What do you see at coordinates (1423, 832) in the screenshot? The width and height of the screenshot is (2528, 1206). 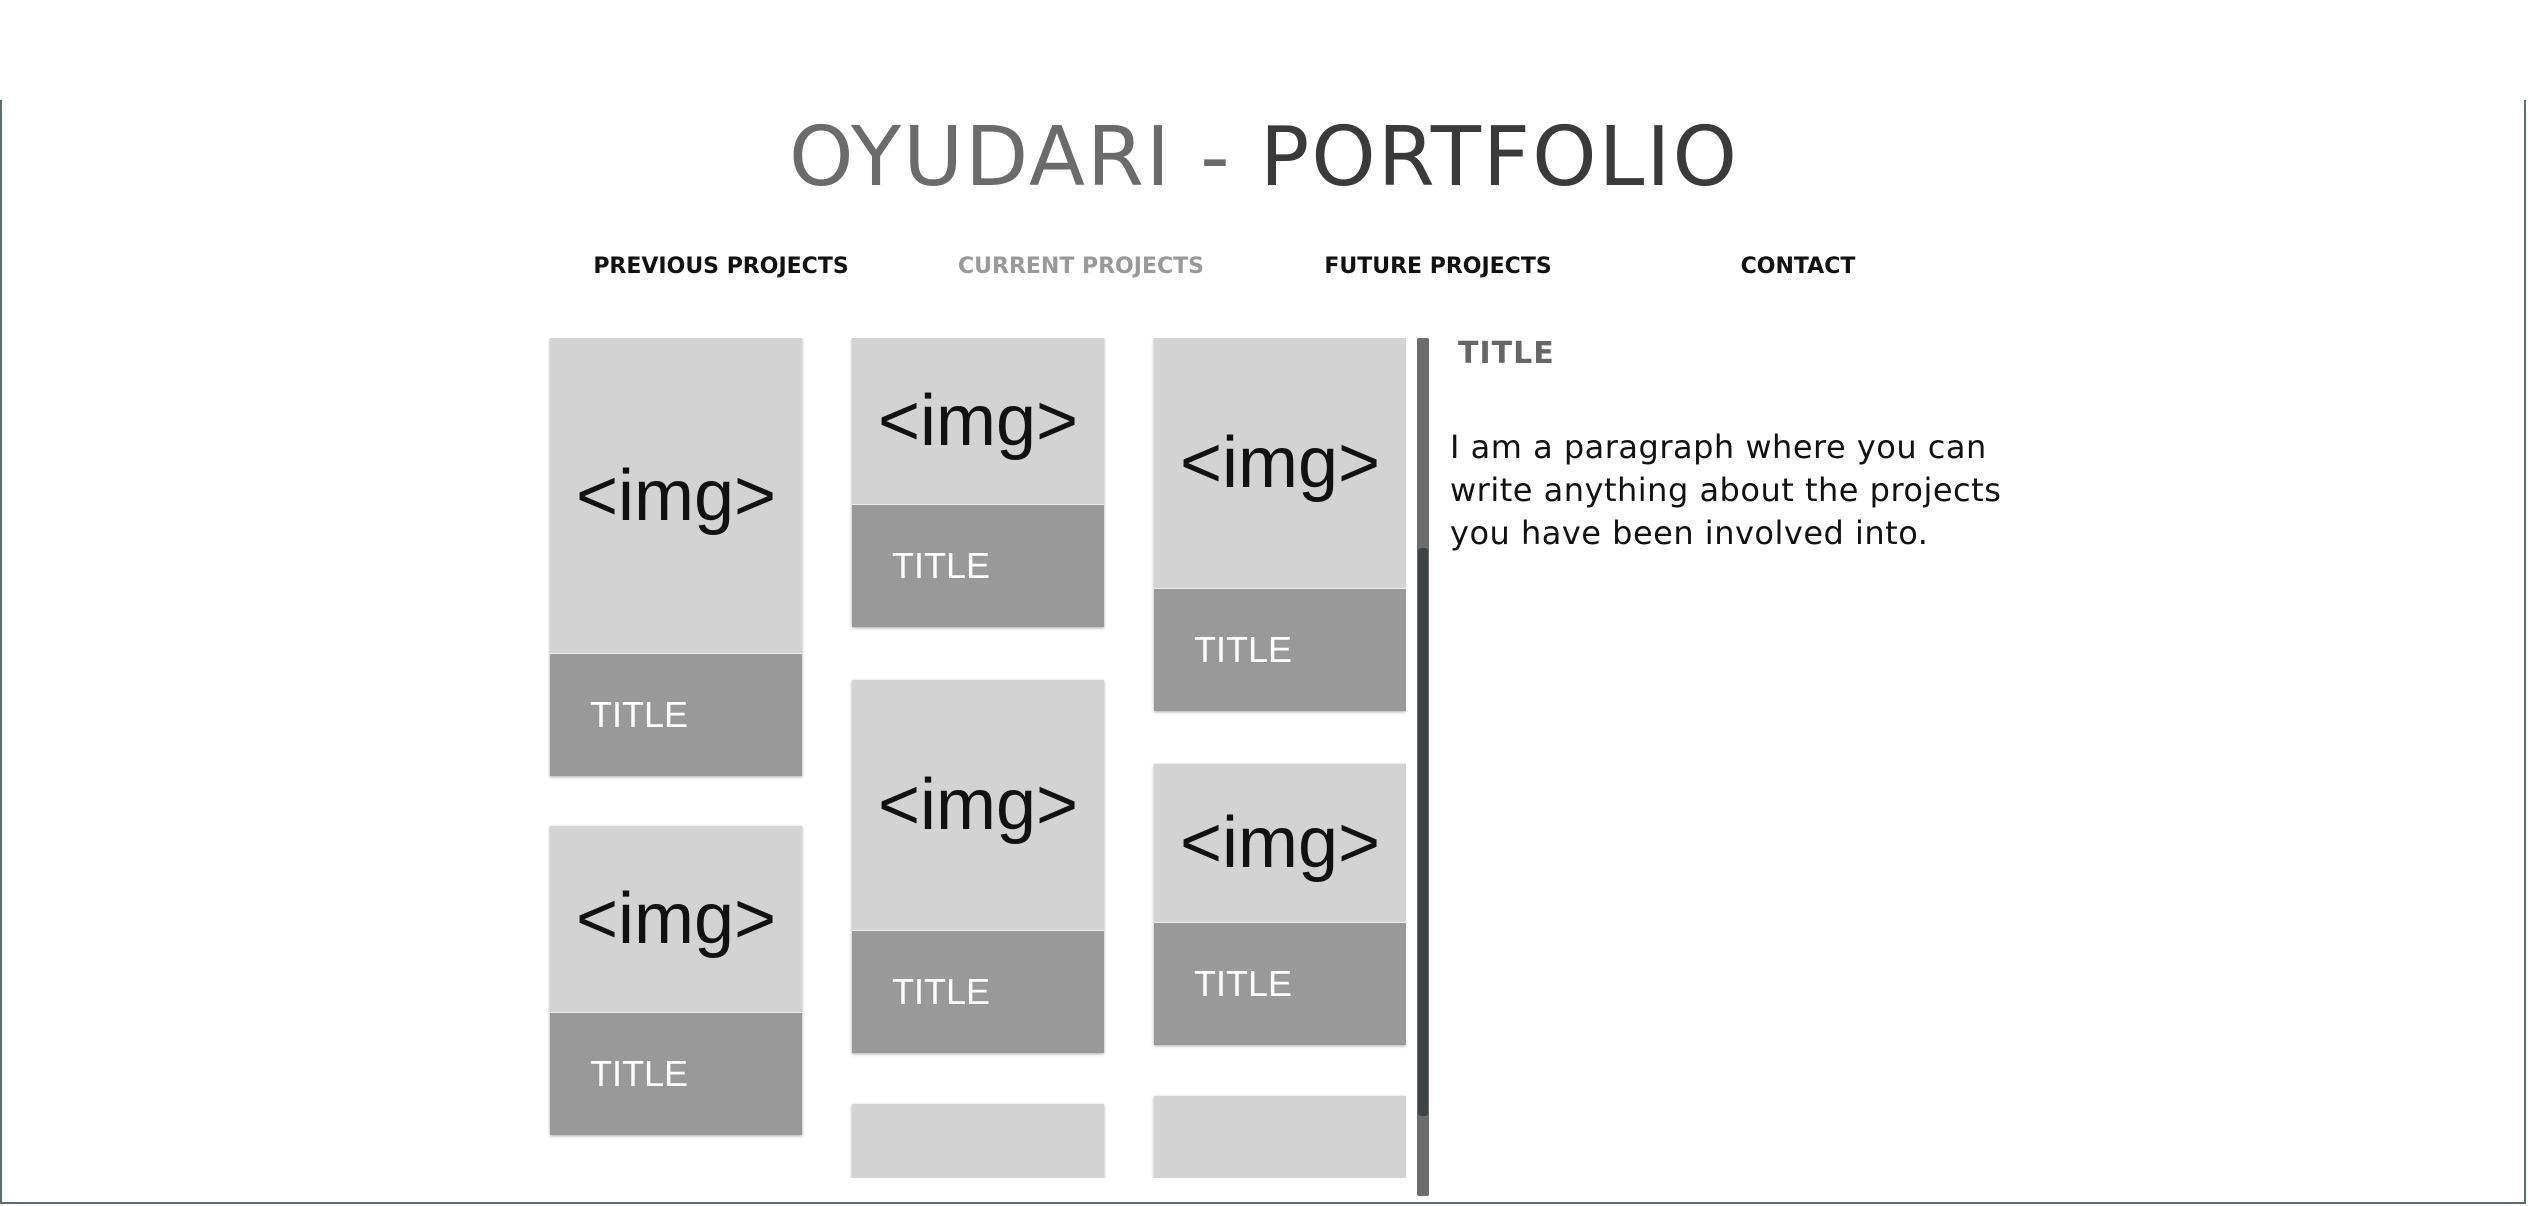 I see `gallery-scrollbar-thumb` at bounding box center [1423, 832].